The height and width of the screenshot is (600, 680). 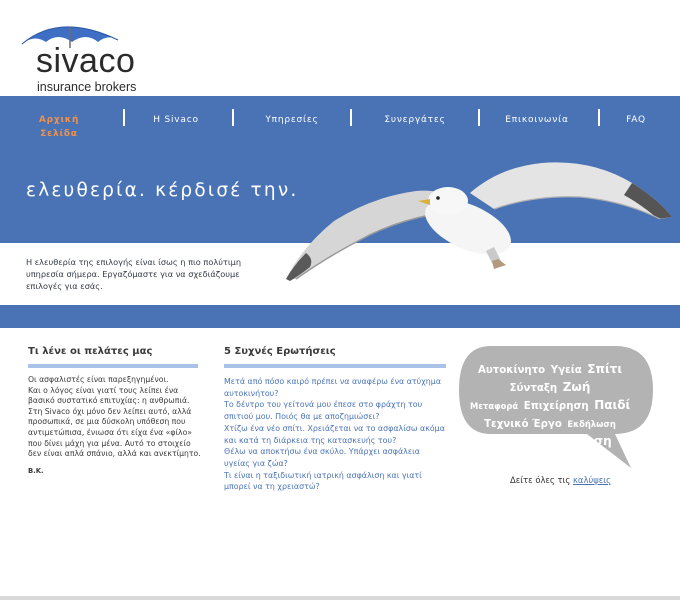 I want to click on coverage-word-row: Τεχνικό Έργο Εκδήλωση, so click(x=550, y=423).